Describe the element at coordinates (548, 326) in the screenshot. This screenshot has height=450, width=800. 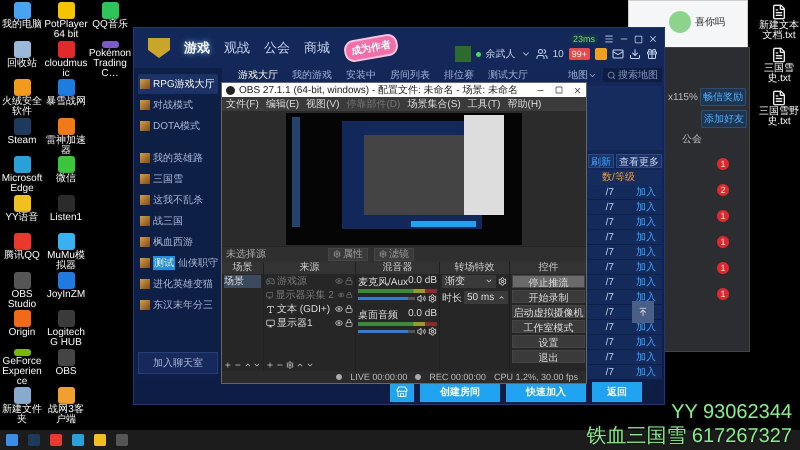
I see `control-button: 工作室模式` at that location.